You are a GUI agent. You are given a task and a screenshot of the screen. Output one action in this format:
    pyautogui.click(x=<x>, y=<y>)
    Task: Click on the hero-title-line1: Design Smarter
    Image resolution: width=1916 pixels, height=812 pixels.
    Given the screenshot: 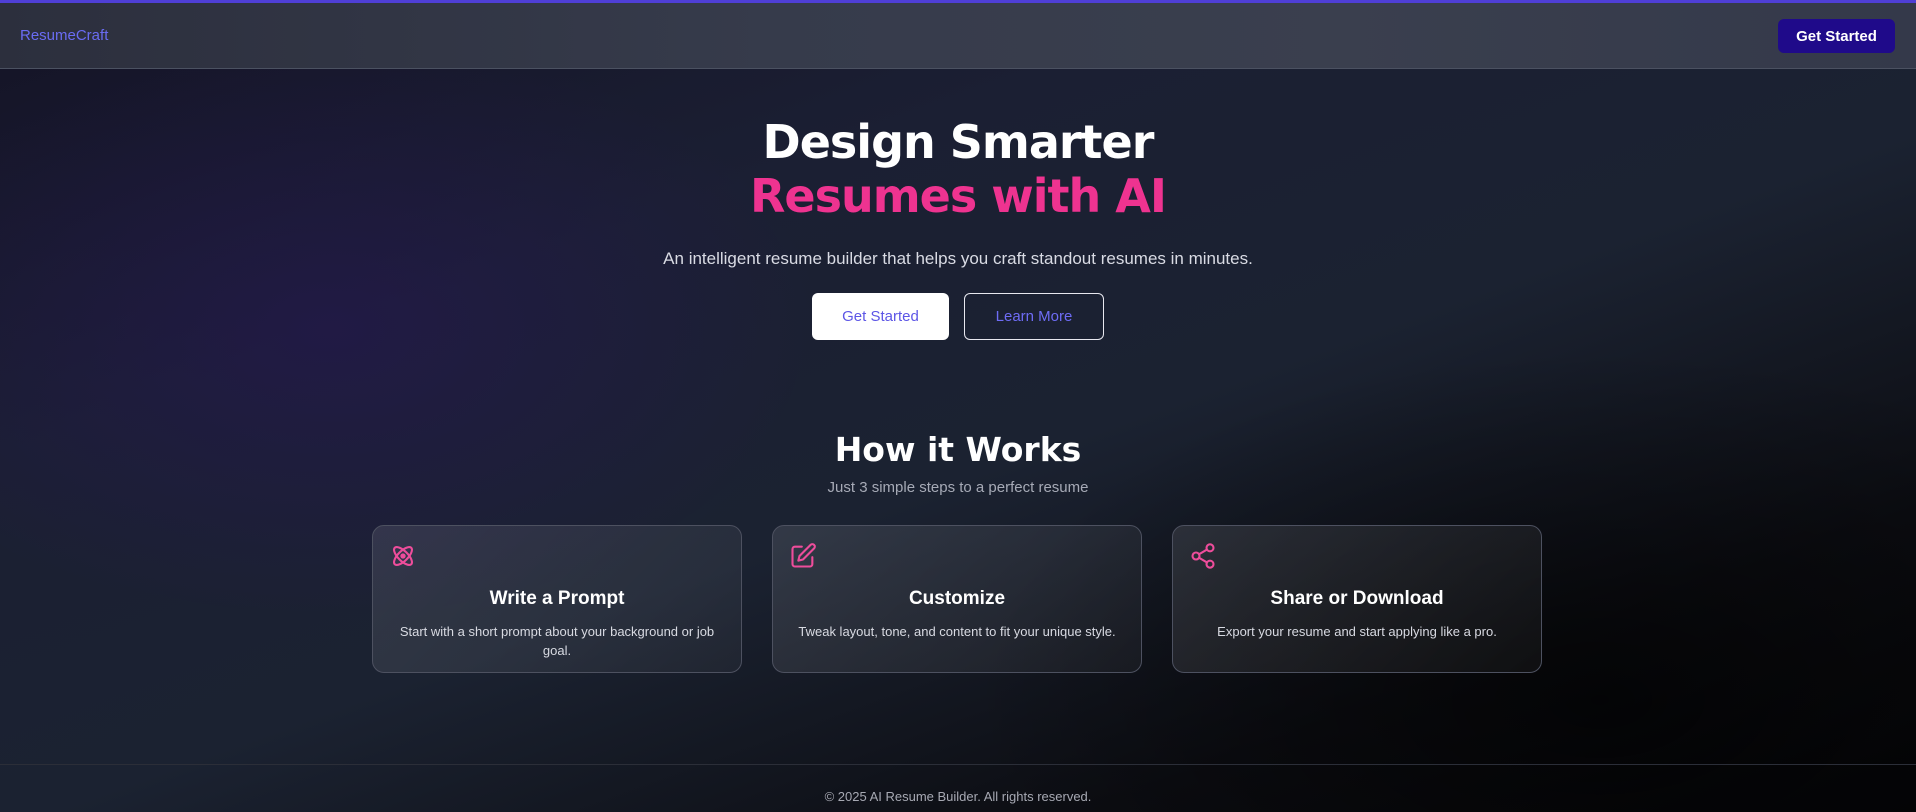 What is the action you would take?
    pyautogui.click(x=958, y=142)
    